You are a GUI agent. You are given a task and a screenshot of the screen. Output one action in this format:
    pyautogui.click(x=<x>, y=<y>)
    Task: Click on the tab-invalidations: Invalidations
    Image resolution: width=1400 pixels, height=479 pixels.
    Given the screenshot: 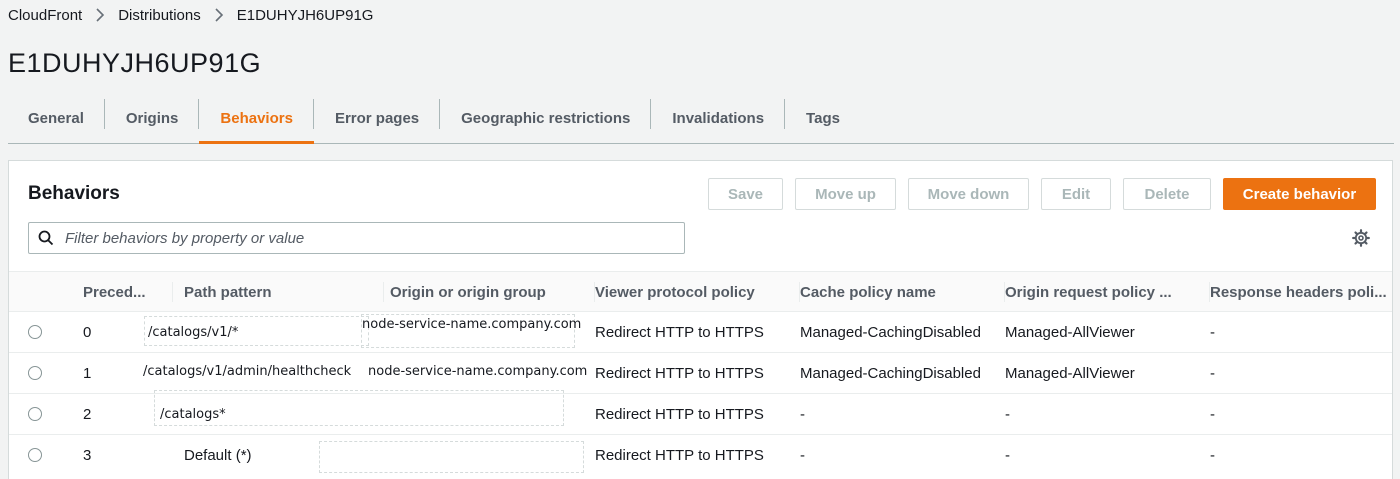 What is the action you would take?
    pyautogui.click(x=718, y=118)
    